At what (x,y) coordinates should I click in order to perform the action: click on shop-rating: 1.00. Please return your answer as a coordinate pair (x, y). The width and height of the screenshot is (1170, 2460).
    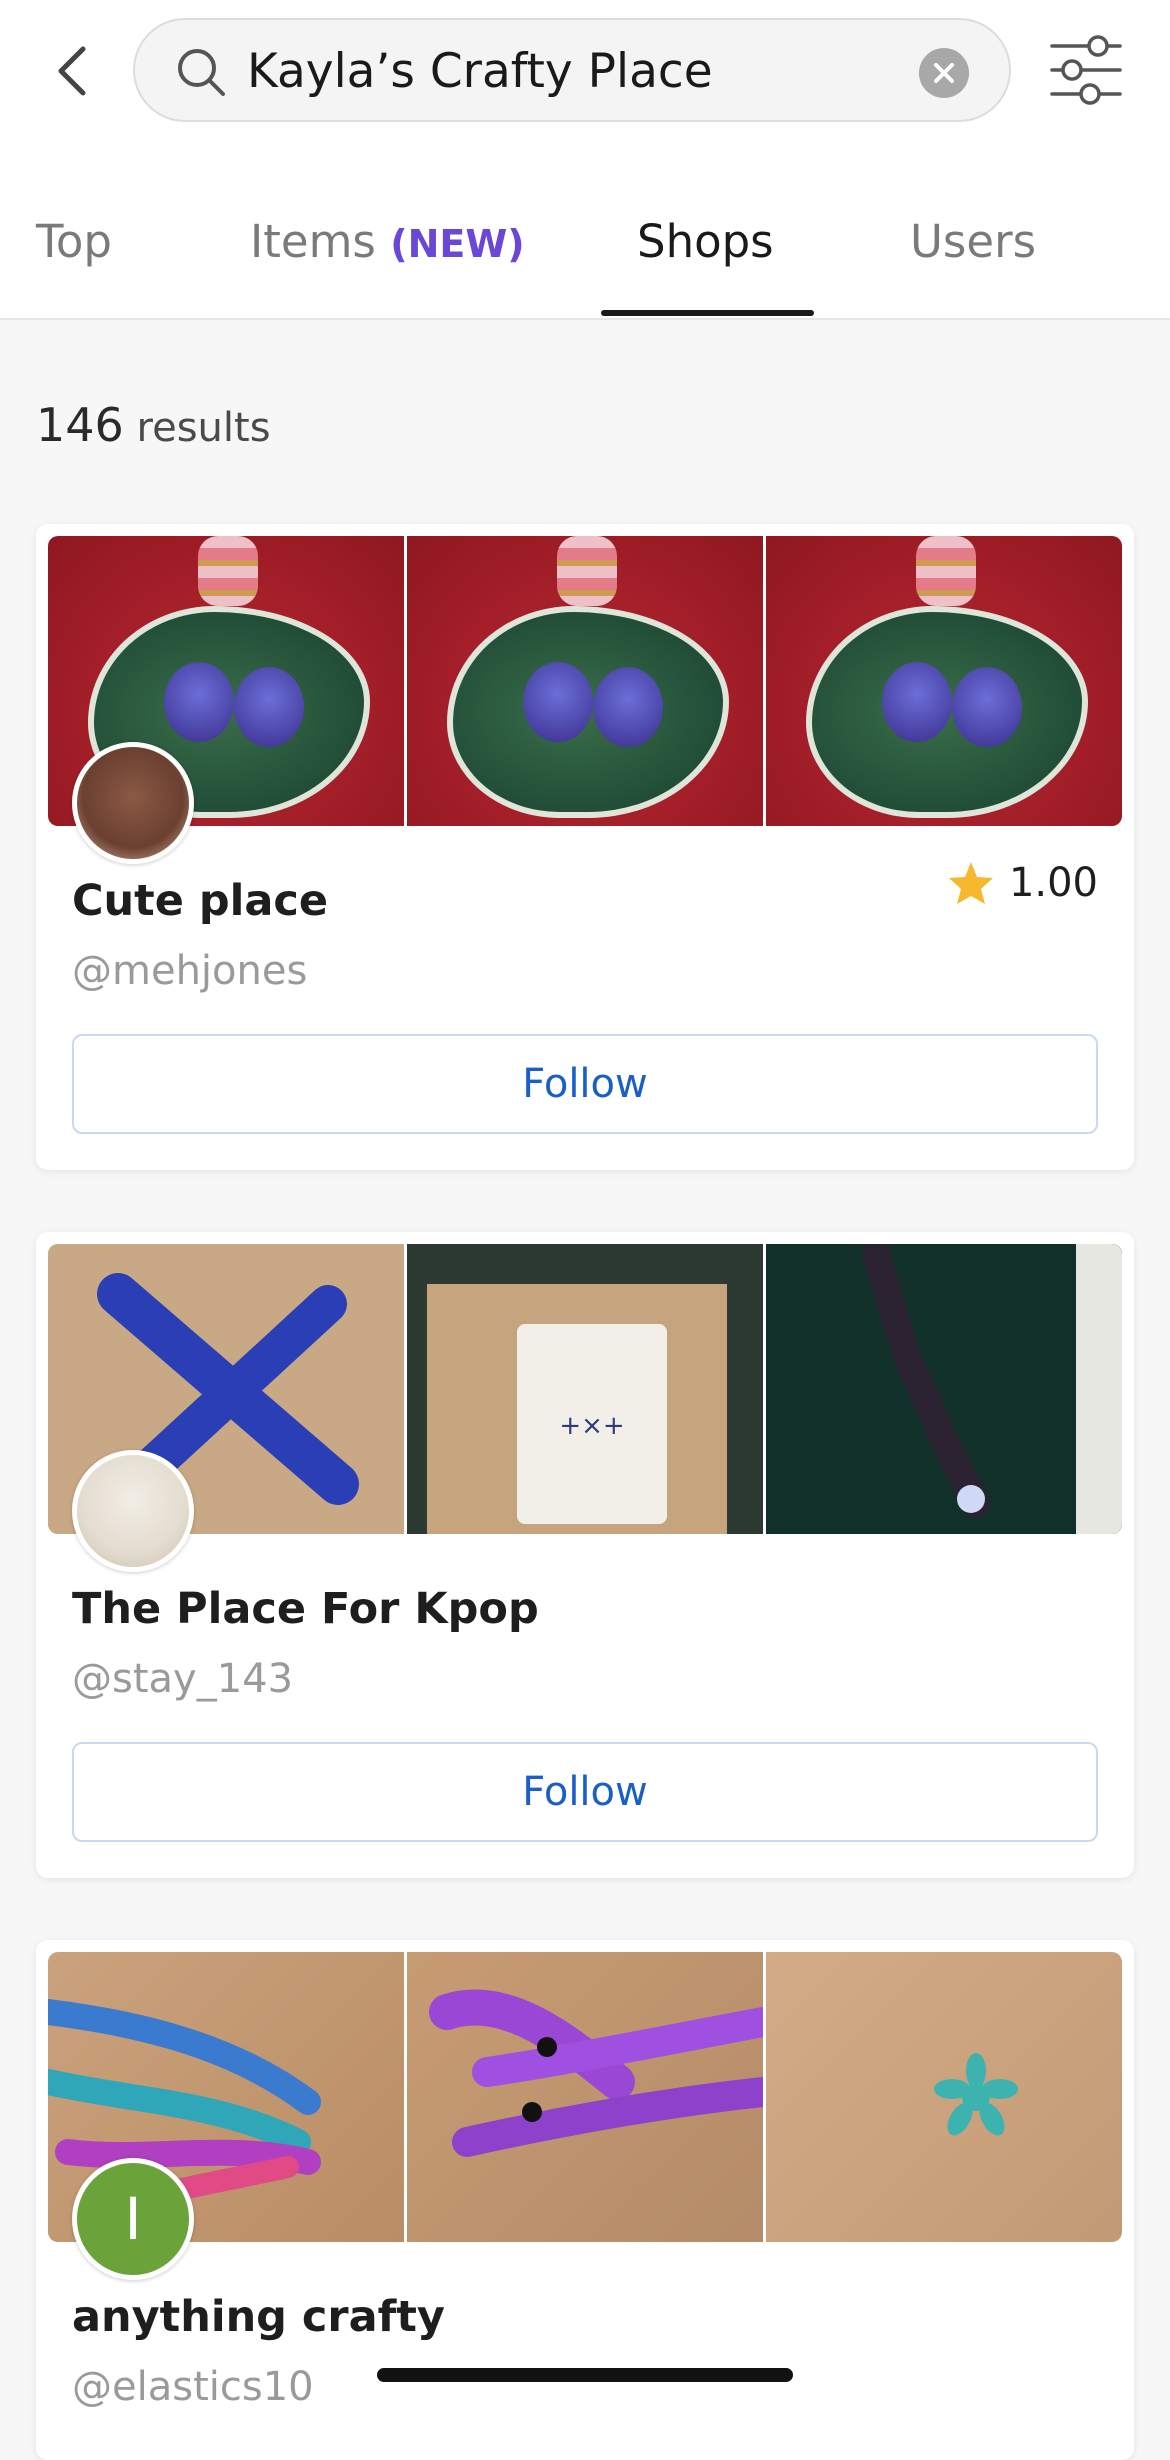
    Looking at the image, I should click on (1022, 883).